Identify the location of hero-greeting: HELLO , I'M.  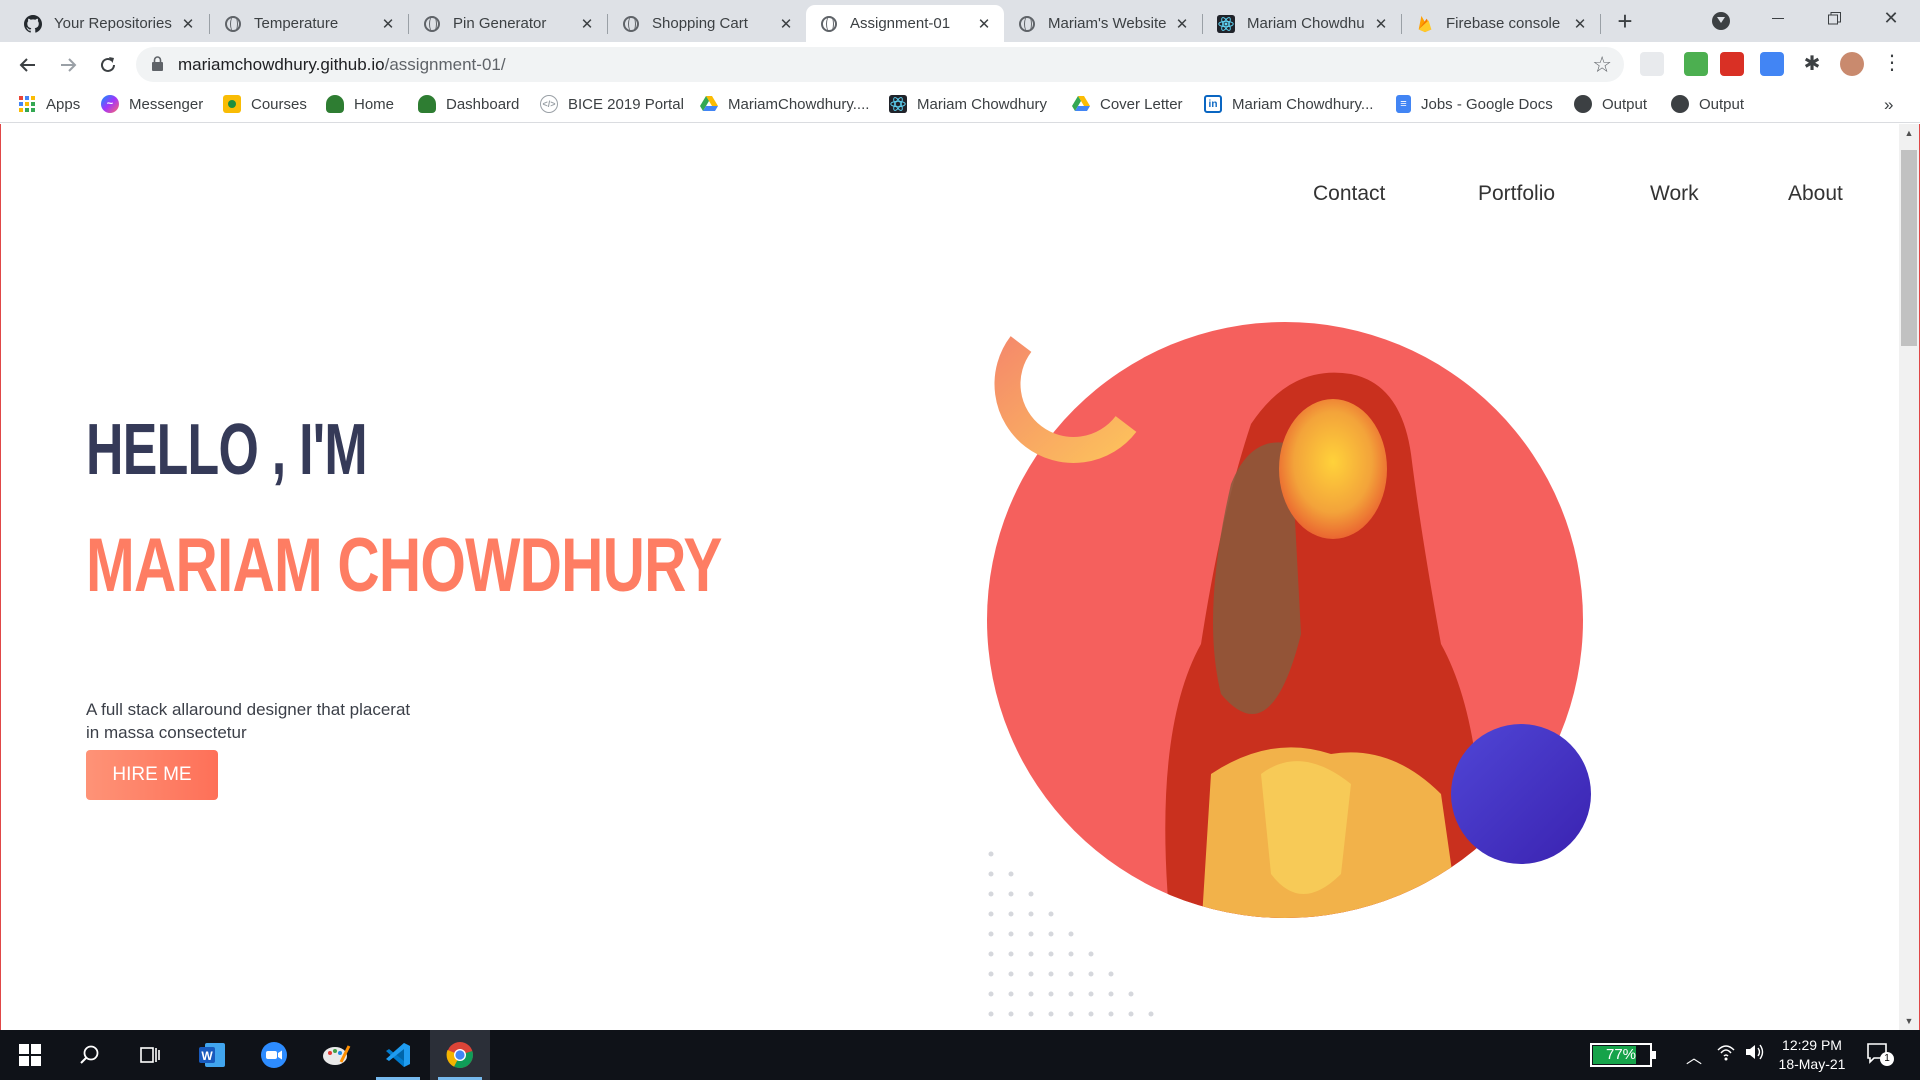
(227, 450).